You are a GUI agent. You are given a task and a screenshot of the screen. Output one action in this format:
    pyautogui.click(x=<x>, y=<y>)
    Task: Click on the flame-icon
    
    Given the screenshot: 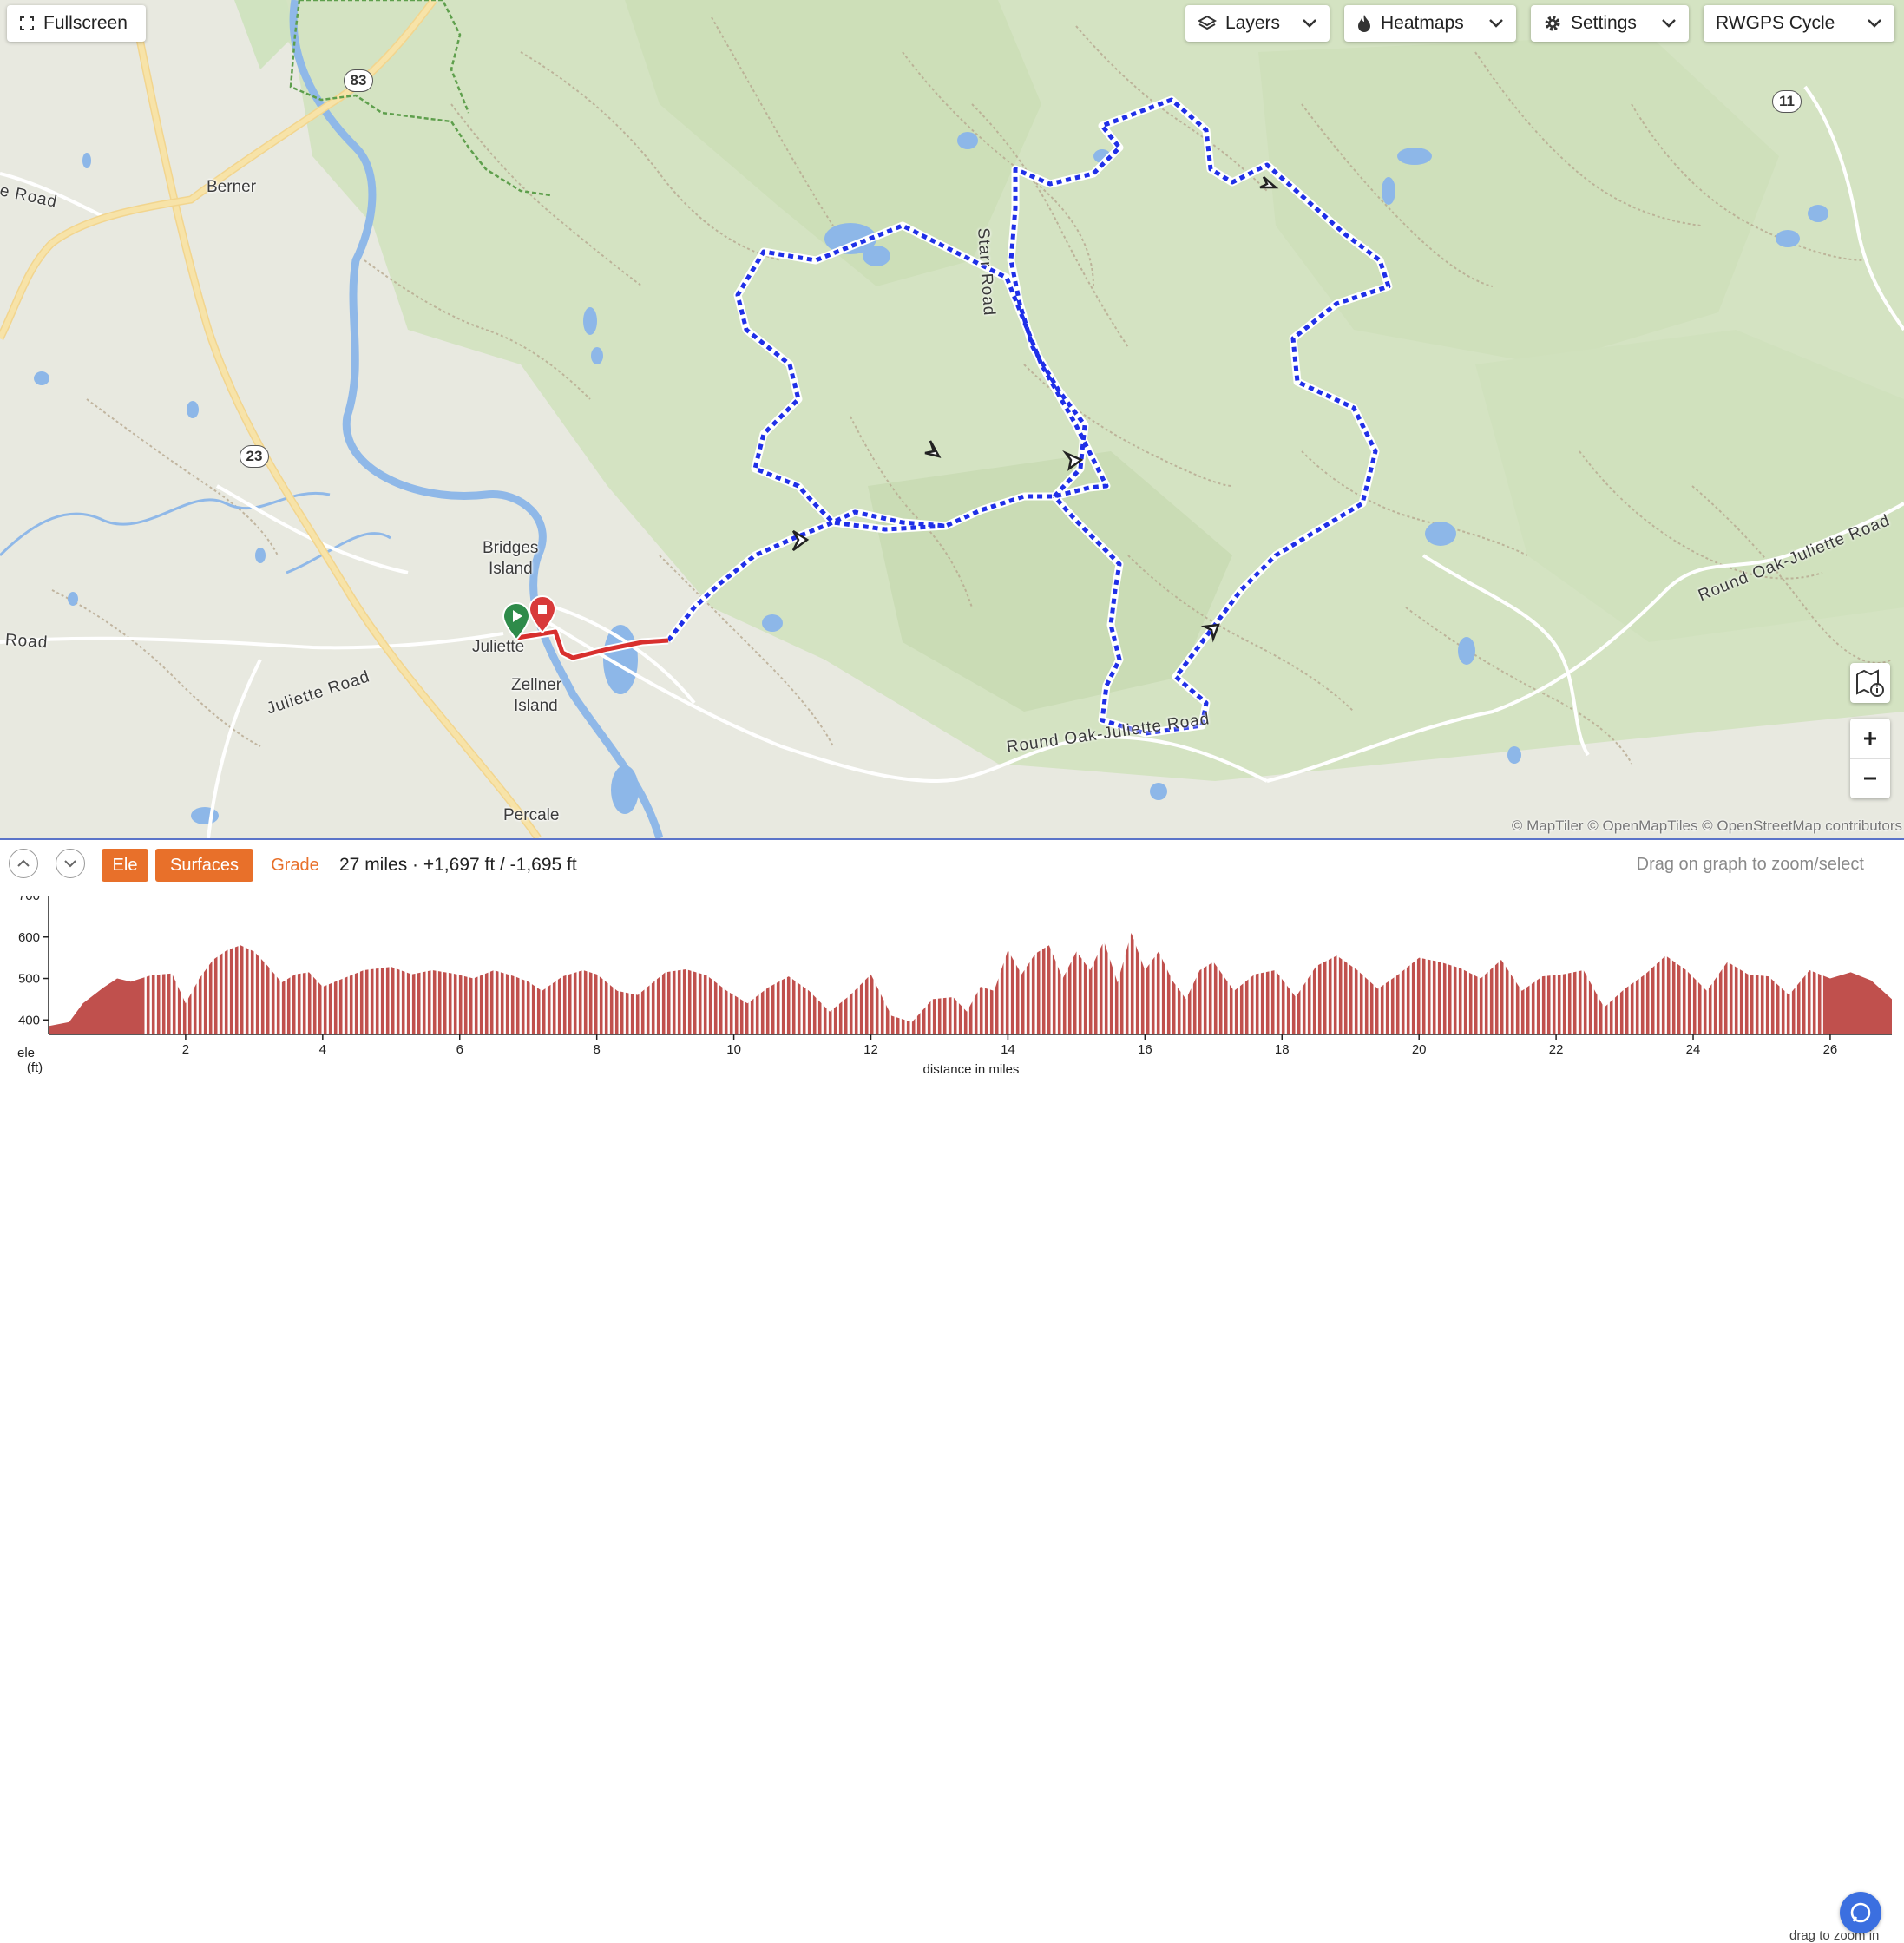 What is the action you would take?
    pyautogui.click(x=1364, y=23)
    